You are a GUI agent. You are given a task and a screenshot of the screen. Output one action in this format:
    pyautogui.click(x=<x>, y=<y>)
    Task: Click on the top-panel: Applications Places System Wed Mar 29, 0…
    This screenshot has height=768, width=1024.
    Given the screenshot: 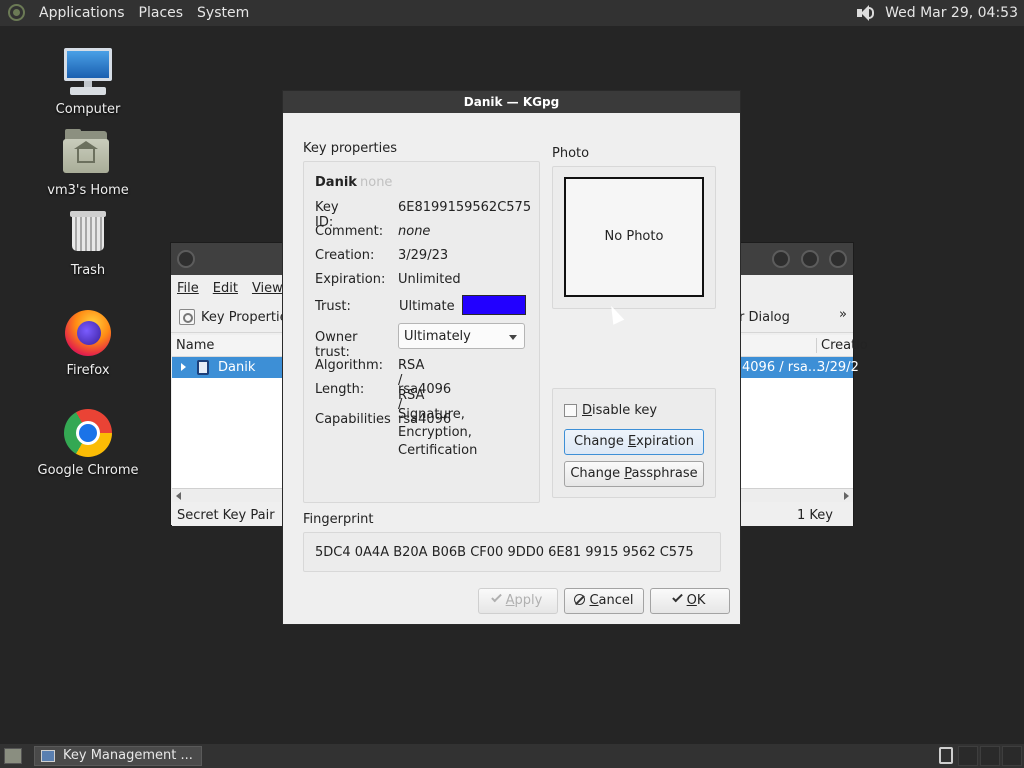 What is the action you would take?
    pyautogui.click(x=512, y=13)
    